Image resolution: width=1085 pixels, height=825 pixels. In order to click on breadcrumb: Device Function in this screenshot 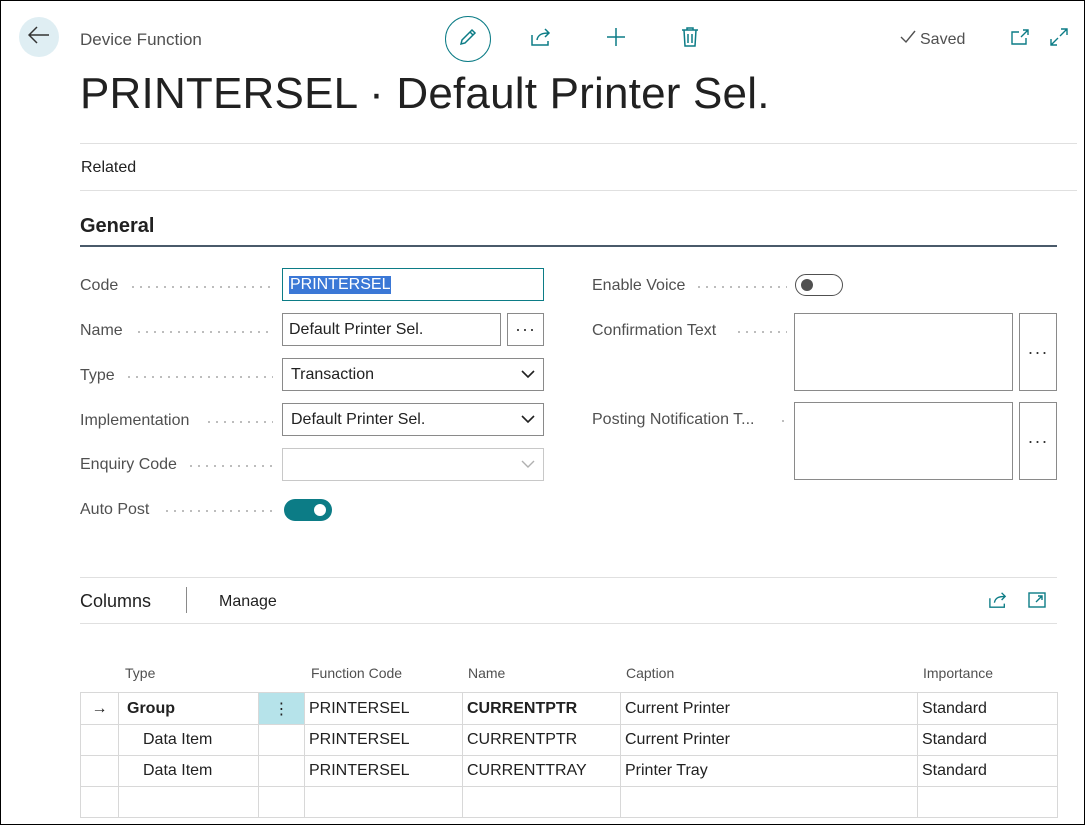, I will do `click(141, 39)`.